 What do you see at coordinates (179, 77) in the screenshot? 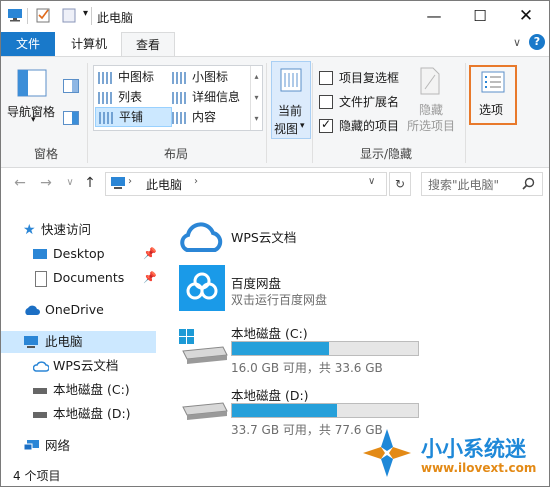
I see `small-icons-icon` at bounding box center [179, 77].